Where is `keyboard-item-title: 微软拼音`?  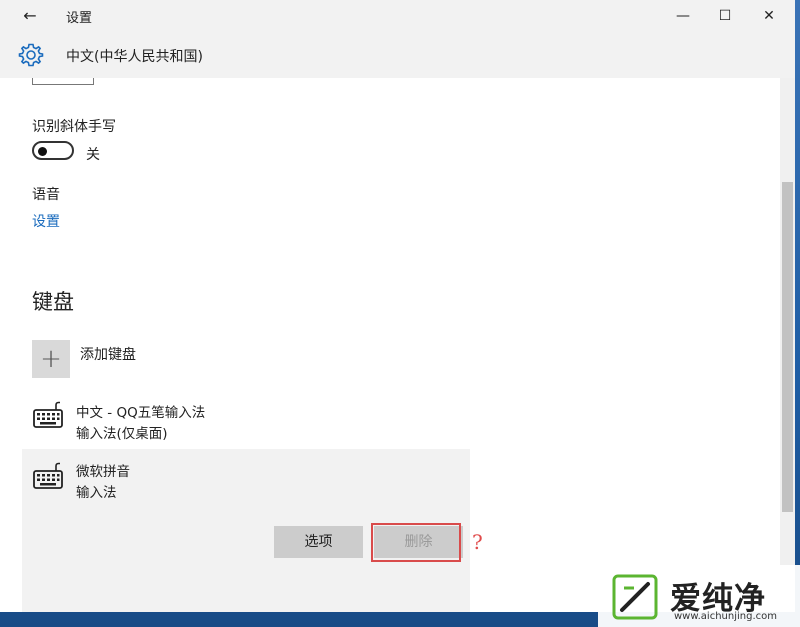 keyboard-item-title: 微软拼音 is located at coordinates (103, 472).